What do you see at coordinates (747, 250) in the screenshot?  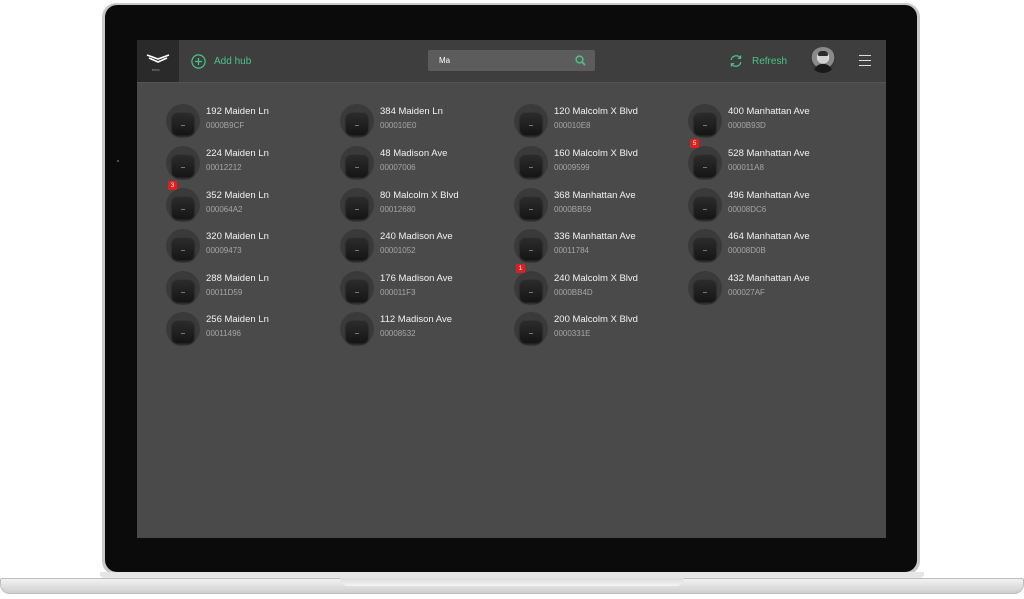 I see `hub-id: 00008D0B` at bounding box center [747, 250].